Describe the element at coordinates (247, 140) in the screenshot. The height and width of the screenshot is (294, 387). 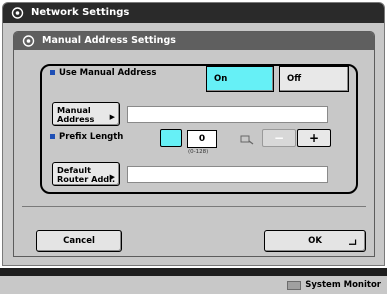
I see `clear-icon` at that location.